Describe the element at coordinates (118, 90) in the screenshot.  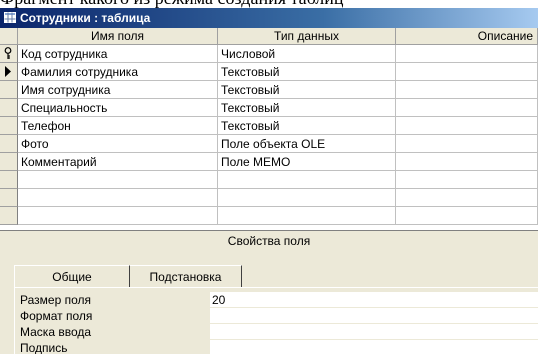
I see `field-name-cell: Имя сотрудника` at that location.